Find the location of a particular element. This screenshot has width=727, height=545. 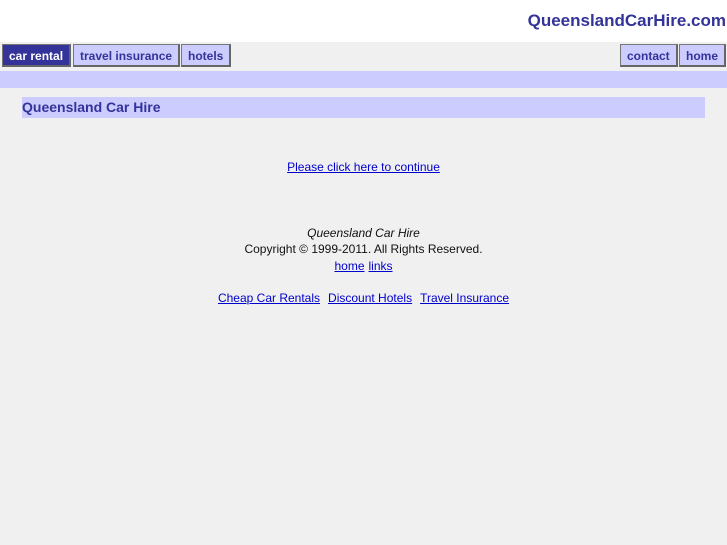

continue-section: Please click here to continue is located at coordinates (363, 167).